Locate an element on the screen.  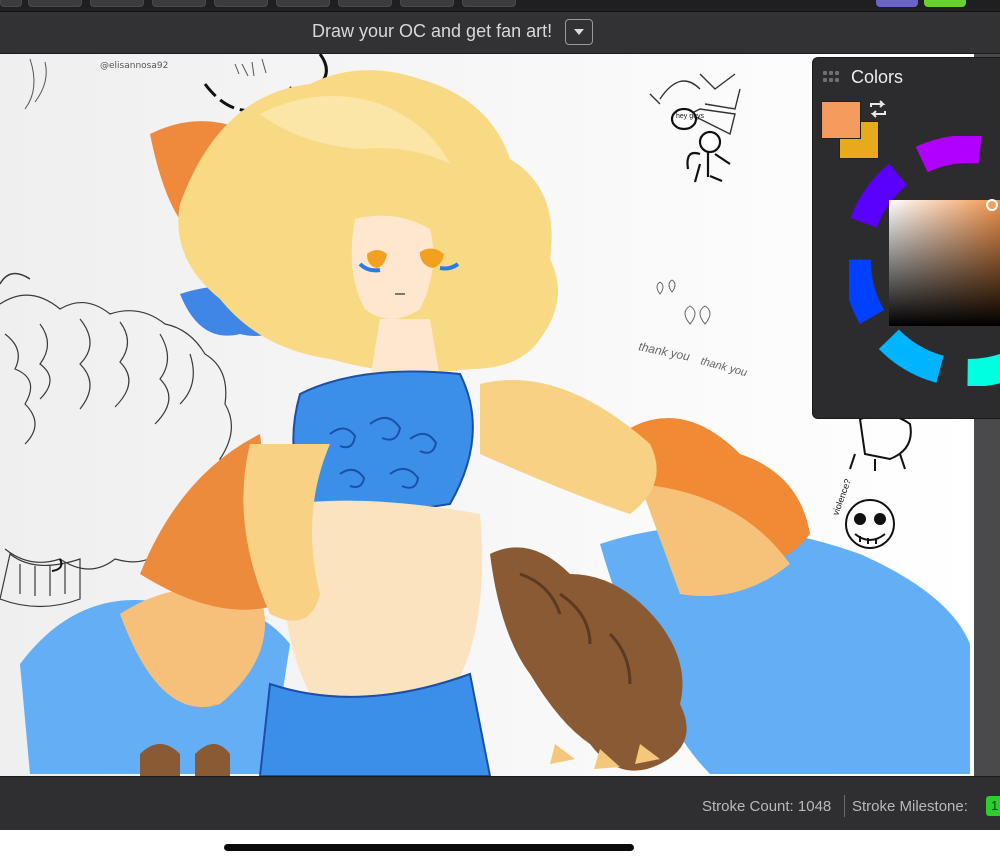
room-title: Draw your OC and get fan art! is located at coordinates (432, 31).